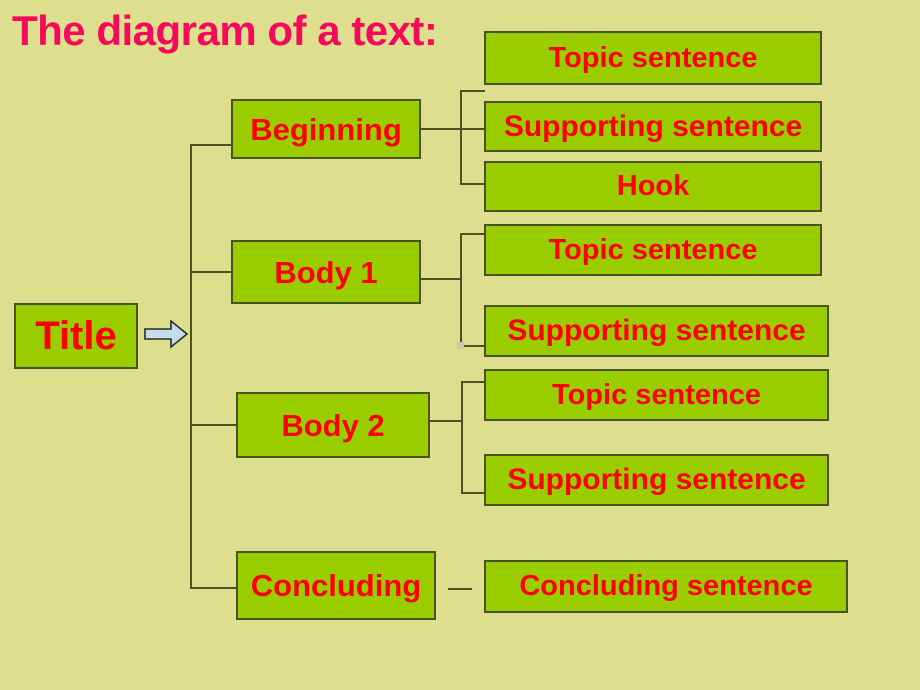 The width and height of the screenshot is (920, 690). I want to click on node-concluding-sentence-label: Concluding sentence, so click(666, 586).